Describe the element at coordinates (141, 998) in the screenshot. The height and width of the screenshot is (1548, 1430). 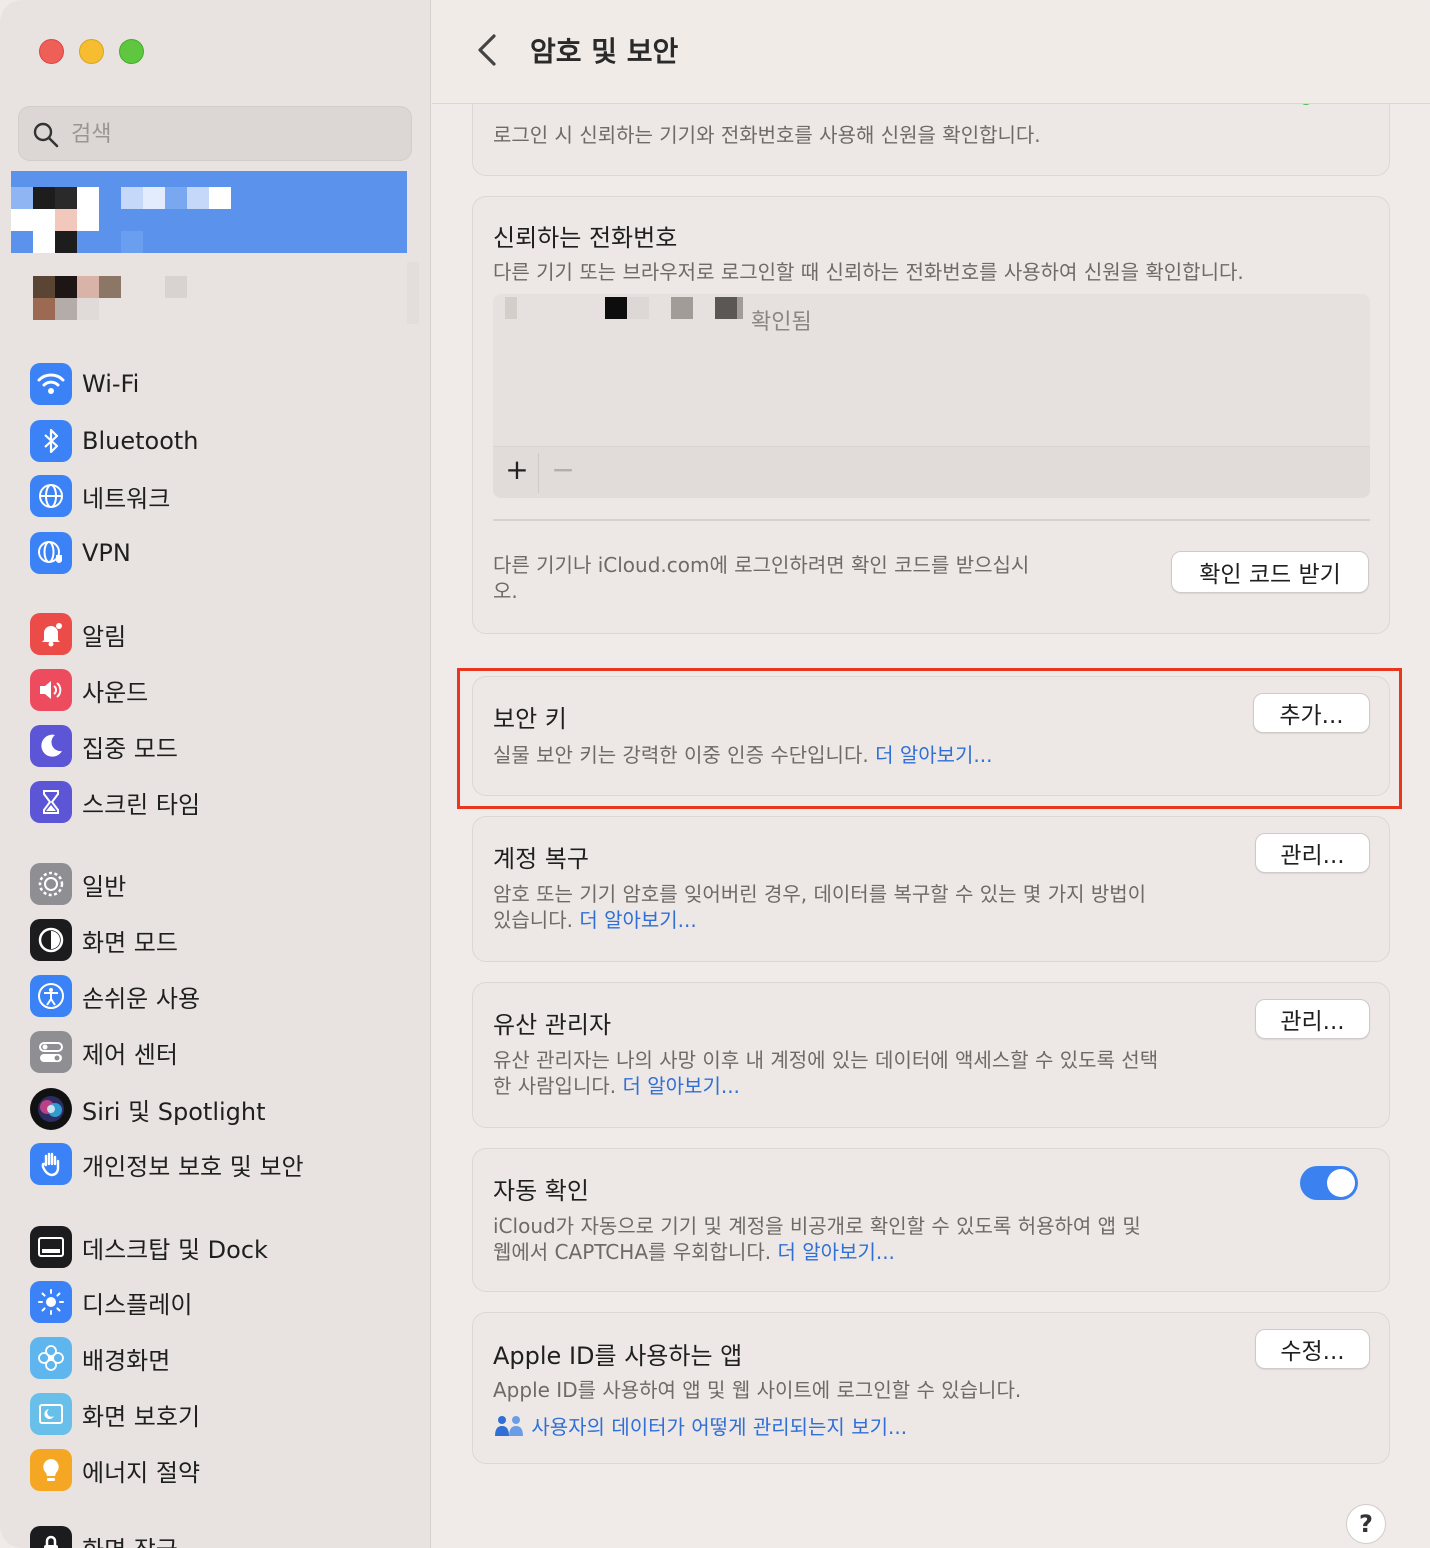
I see `sidebar-item-label: 손쉬운 사용` at that location.